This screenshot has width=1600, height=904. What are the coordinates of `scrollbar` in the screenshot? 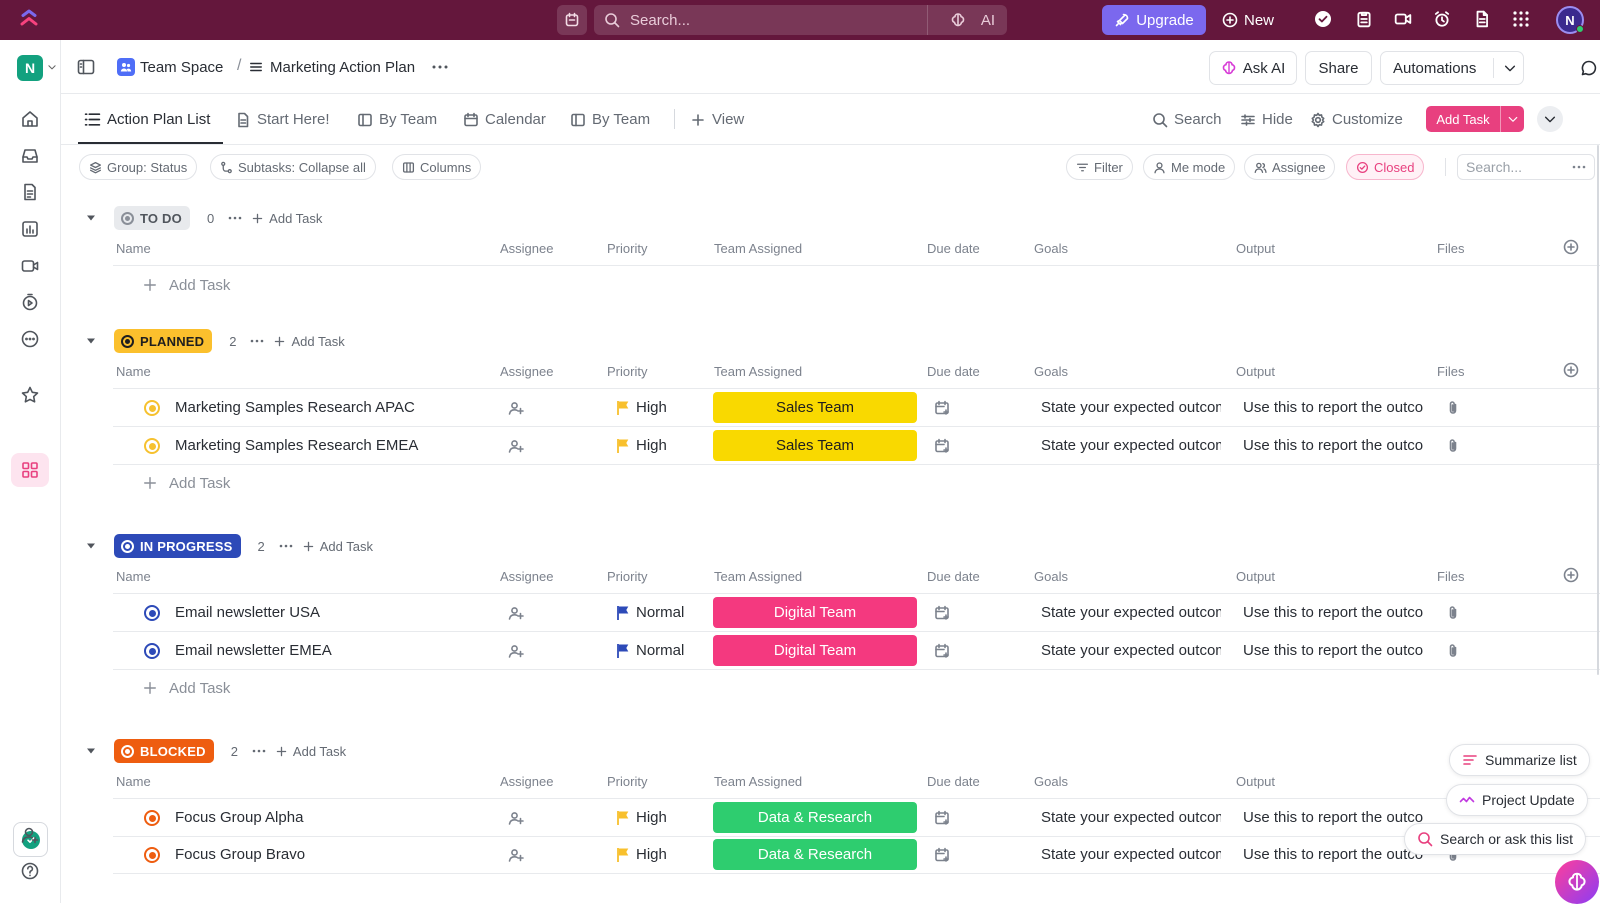 It's located at (1598, 410).